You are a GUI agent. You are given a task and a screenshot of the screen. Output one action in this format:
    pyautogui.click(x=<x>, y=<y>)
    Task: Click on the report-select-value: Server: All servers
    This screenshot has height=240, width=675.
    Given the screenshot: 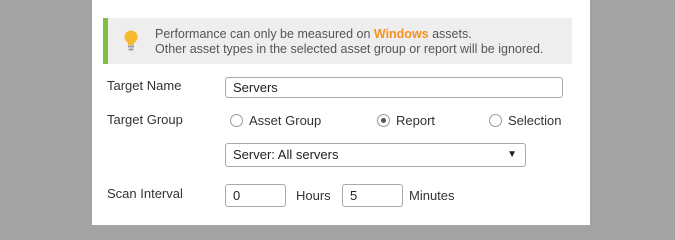 What is the action you would take?
    pyautogui.click(x=286, y=154)
    